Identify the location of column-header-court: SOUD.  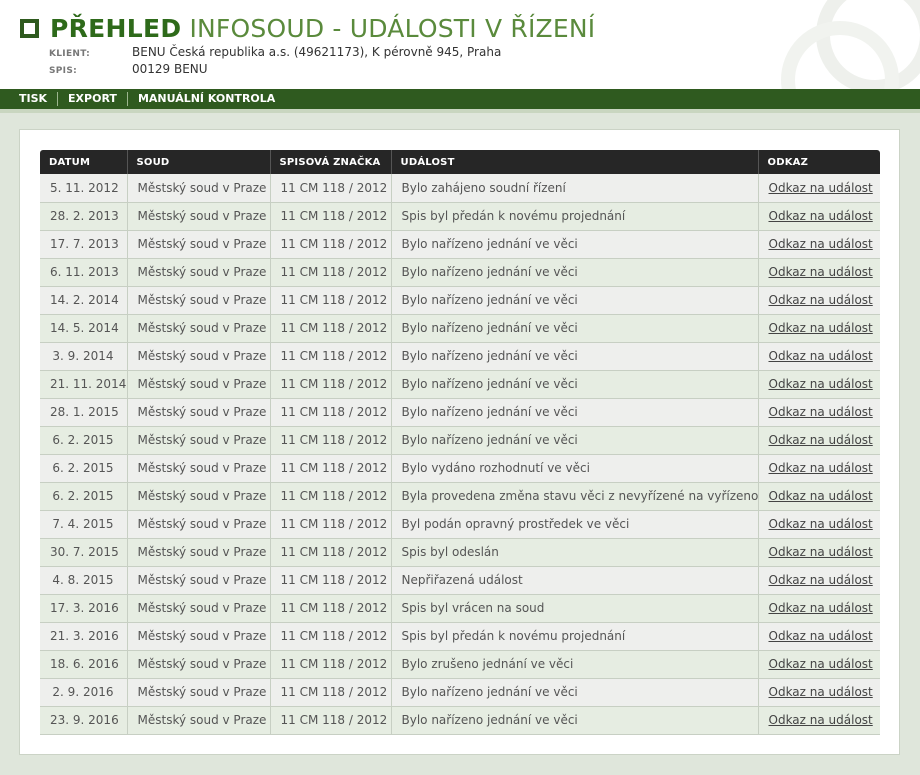
(199, 162).